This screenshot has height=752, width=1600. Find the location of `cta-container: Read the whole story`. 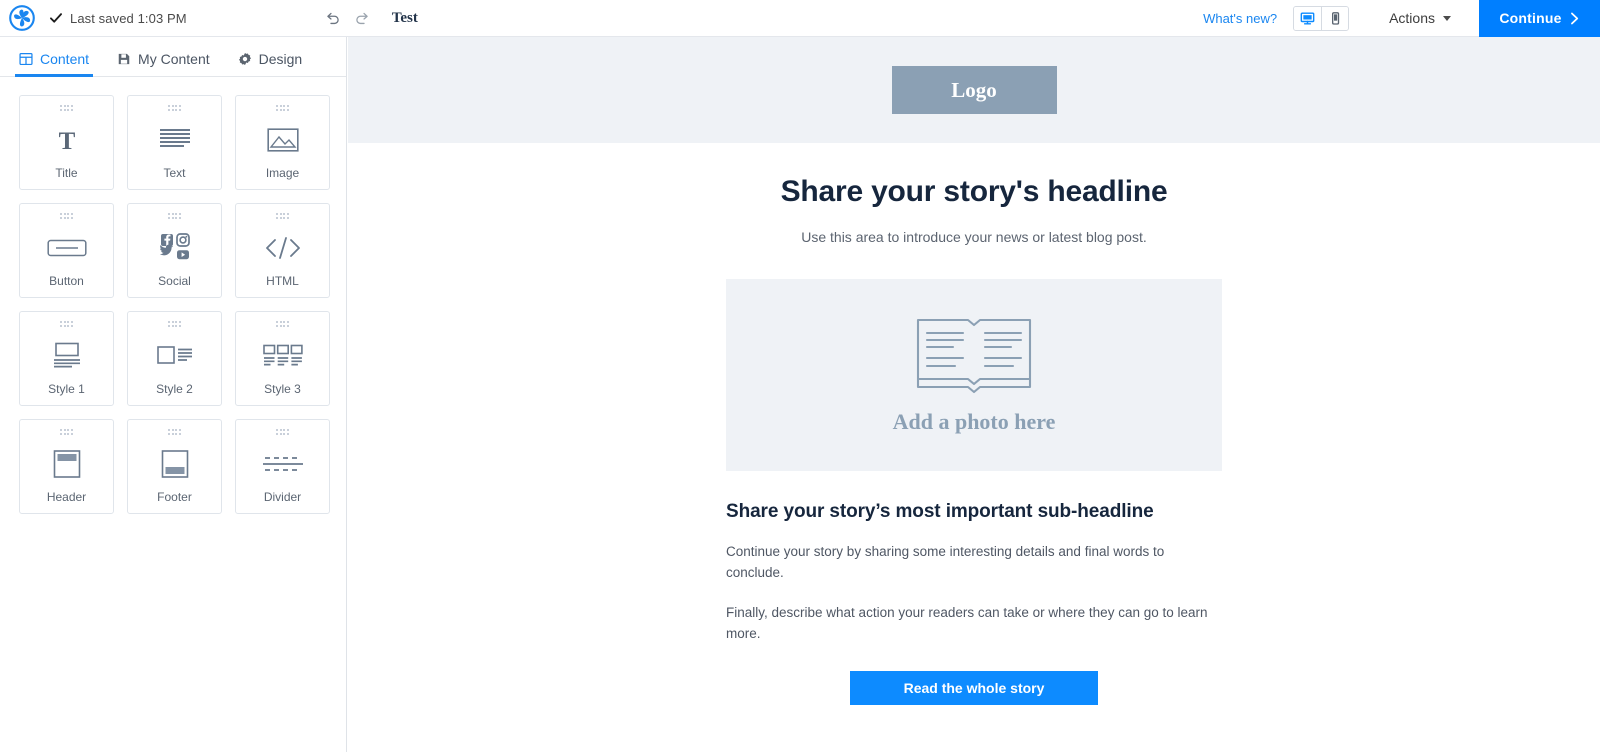

cta-container: Read the whole story is located at coordinates (974, 675).